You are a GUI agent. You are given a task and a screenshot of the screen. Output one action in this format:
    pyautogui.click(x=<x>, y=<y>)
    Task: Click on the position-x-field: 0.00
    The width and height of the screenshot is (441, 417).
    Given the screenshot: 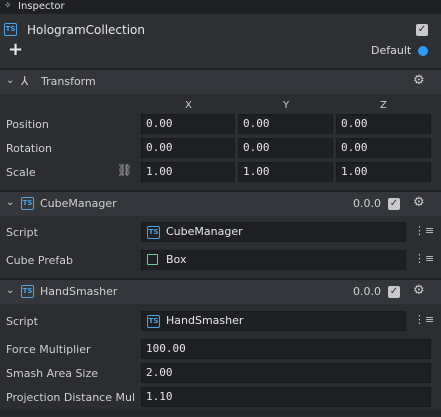 What is the action you would take?
    pyautogui.click(x=188, y=124)
    